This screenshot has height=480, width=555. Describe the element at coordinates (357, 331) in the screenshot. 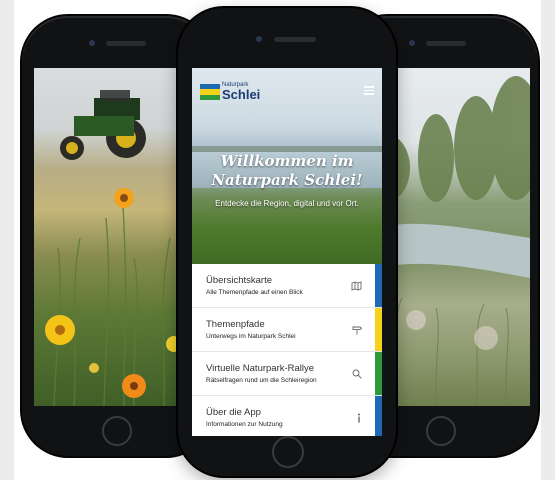

I see `signpost-icon` at that location.